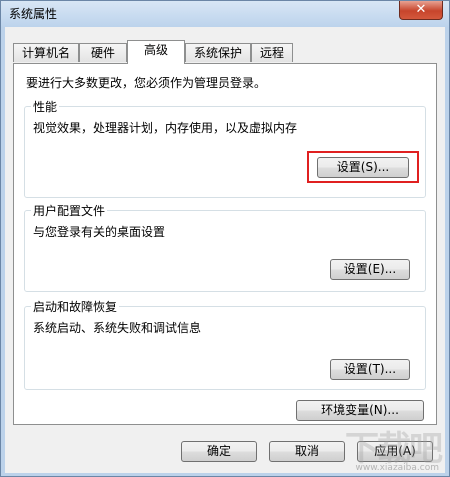 Image resolution: width=450 pixels, height=477 pixels. Describe the element at coordinates (272, 52) in the screenshot. I see `tab-remote: 远程` at that location.